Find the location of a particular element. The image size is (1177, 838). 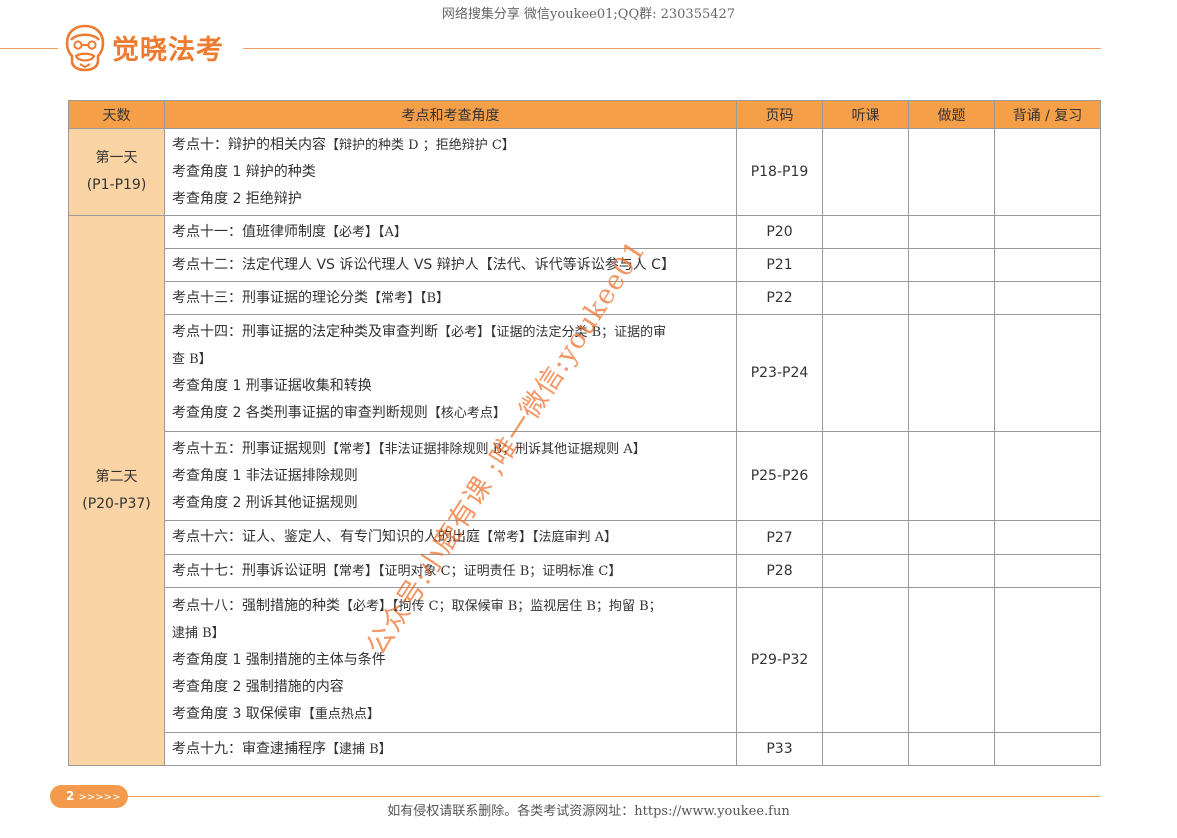

topic-tag: 【逮捕 B】 is located at coordinates (359, 749).